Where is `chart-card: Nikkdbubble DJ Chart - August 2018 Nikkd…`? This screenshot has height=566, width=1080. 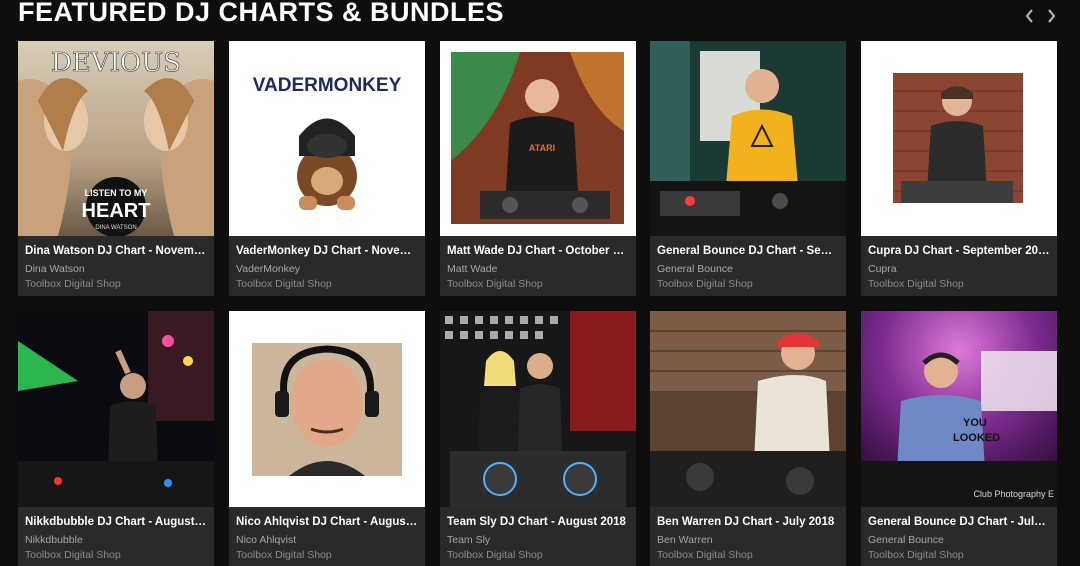 chart-card: Nikkdbubble DJ Chart - August 2018 Nikkd… is located at coordinates (116, 438).